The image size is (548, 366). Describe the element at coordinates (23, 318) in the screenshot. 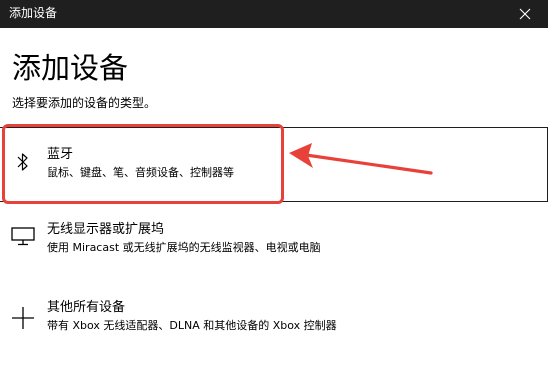

I see `plus-icon` at that location.